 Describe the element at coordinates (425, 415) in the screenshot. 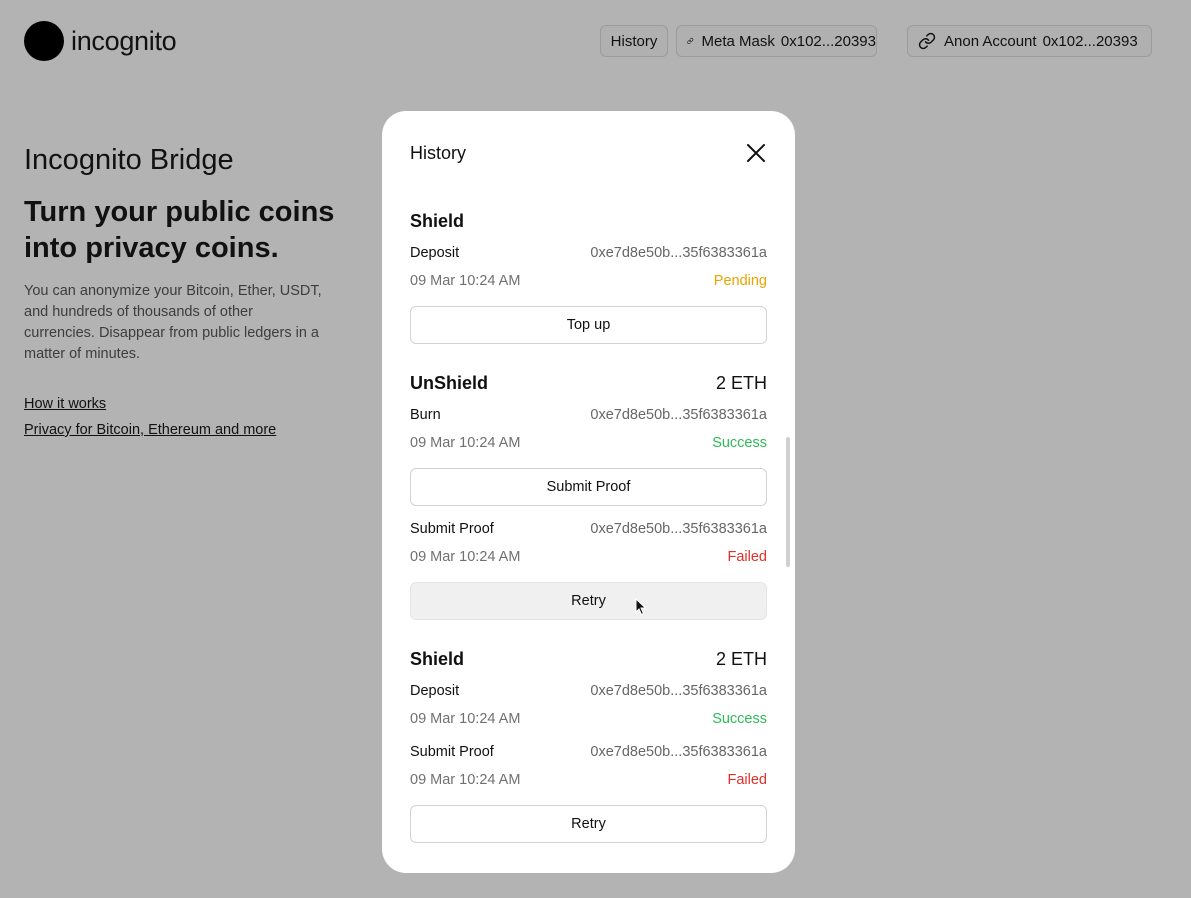

I see `tx-label: Burn` at that location.